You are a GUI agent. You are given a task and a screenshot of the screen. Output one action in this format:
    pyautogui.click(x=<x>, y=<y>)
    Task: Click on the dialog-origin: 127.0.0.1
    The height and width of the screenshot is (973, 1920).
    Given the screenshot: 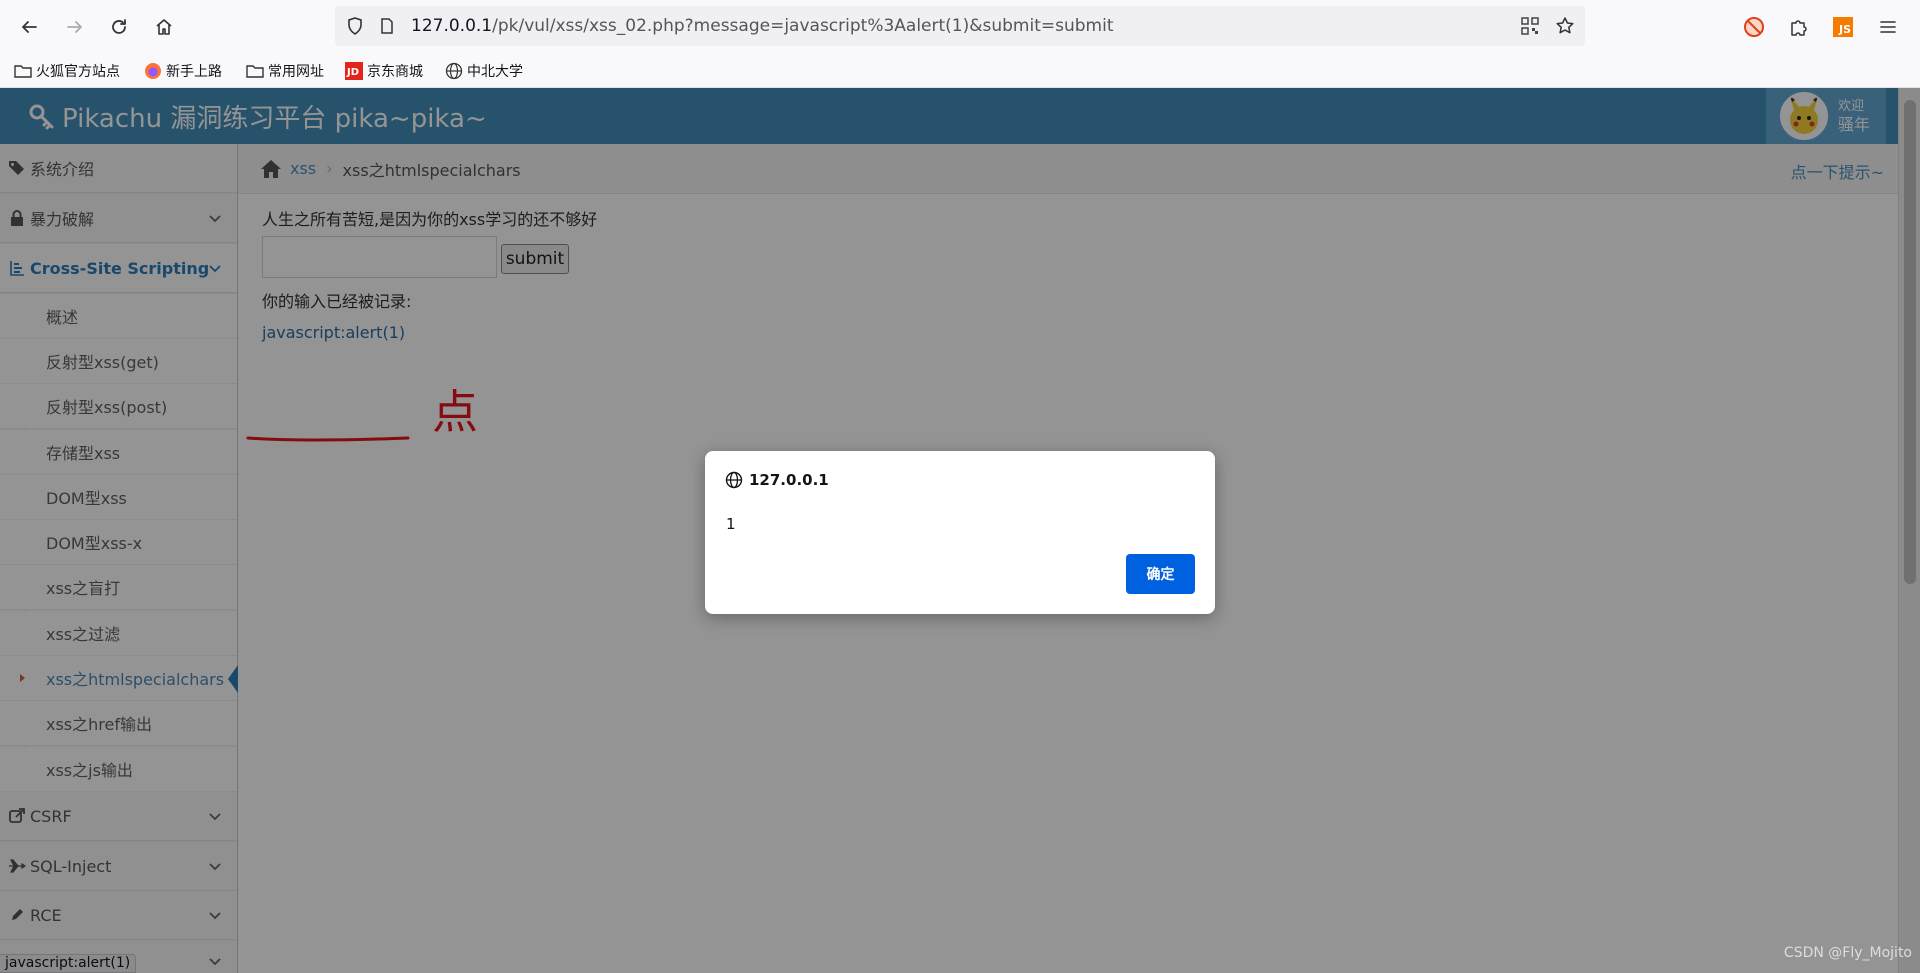 What is the action you would take?
    pyautogui.click(x=789, y=480)
    